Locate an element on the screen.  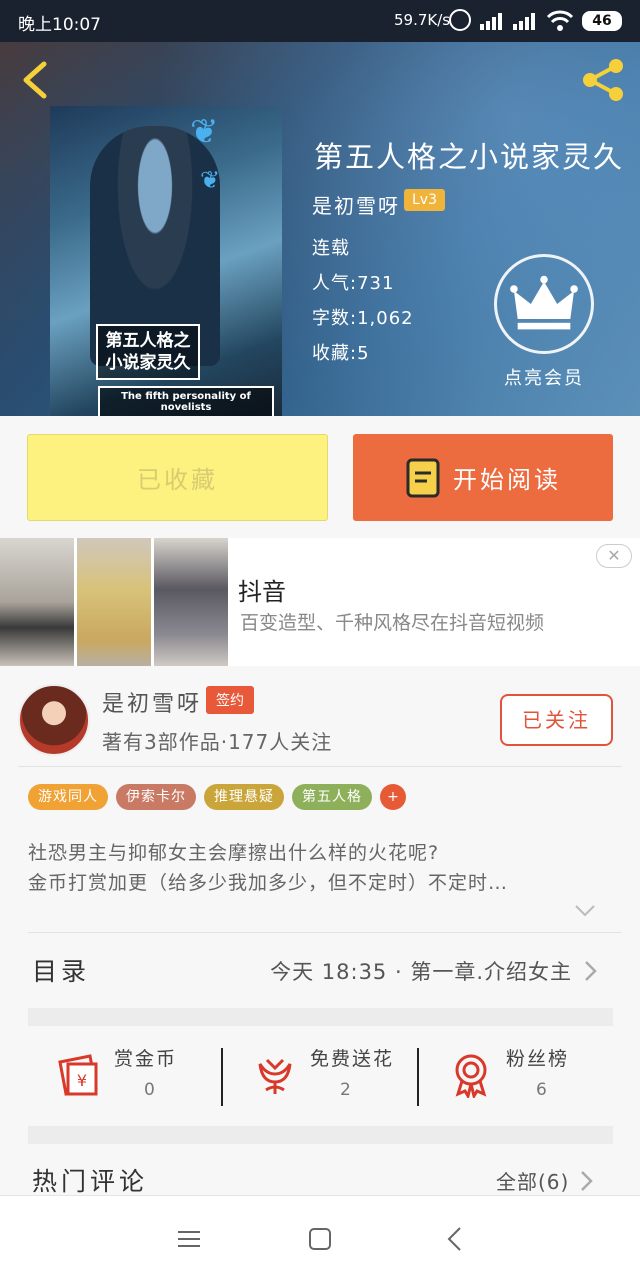
system-nav-bar is located at coordinates (320, 1237).